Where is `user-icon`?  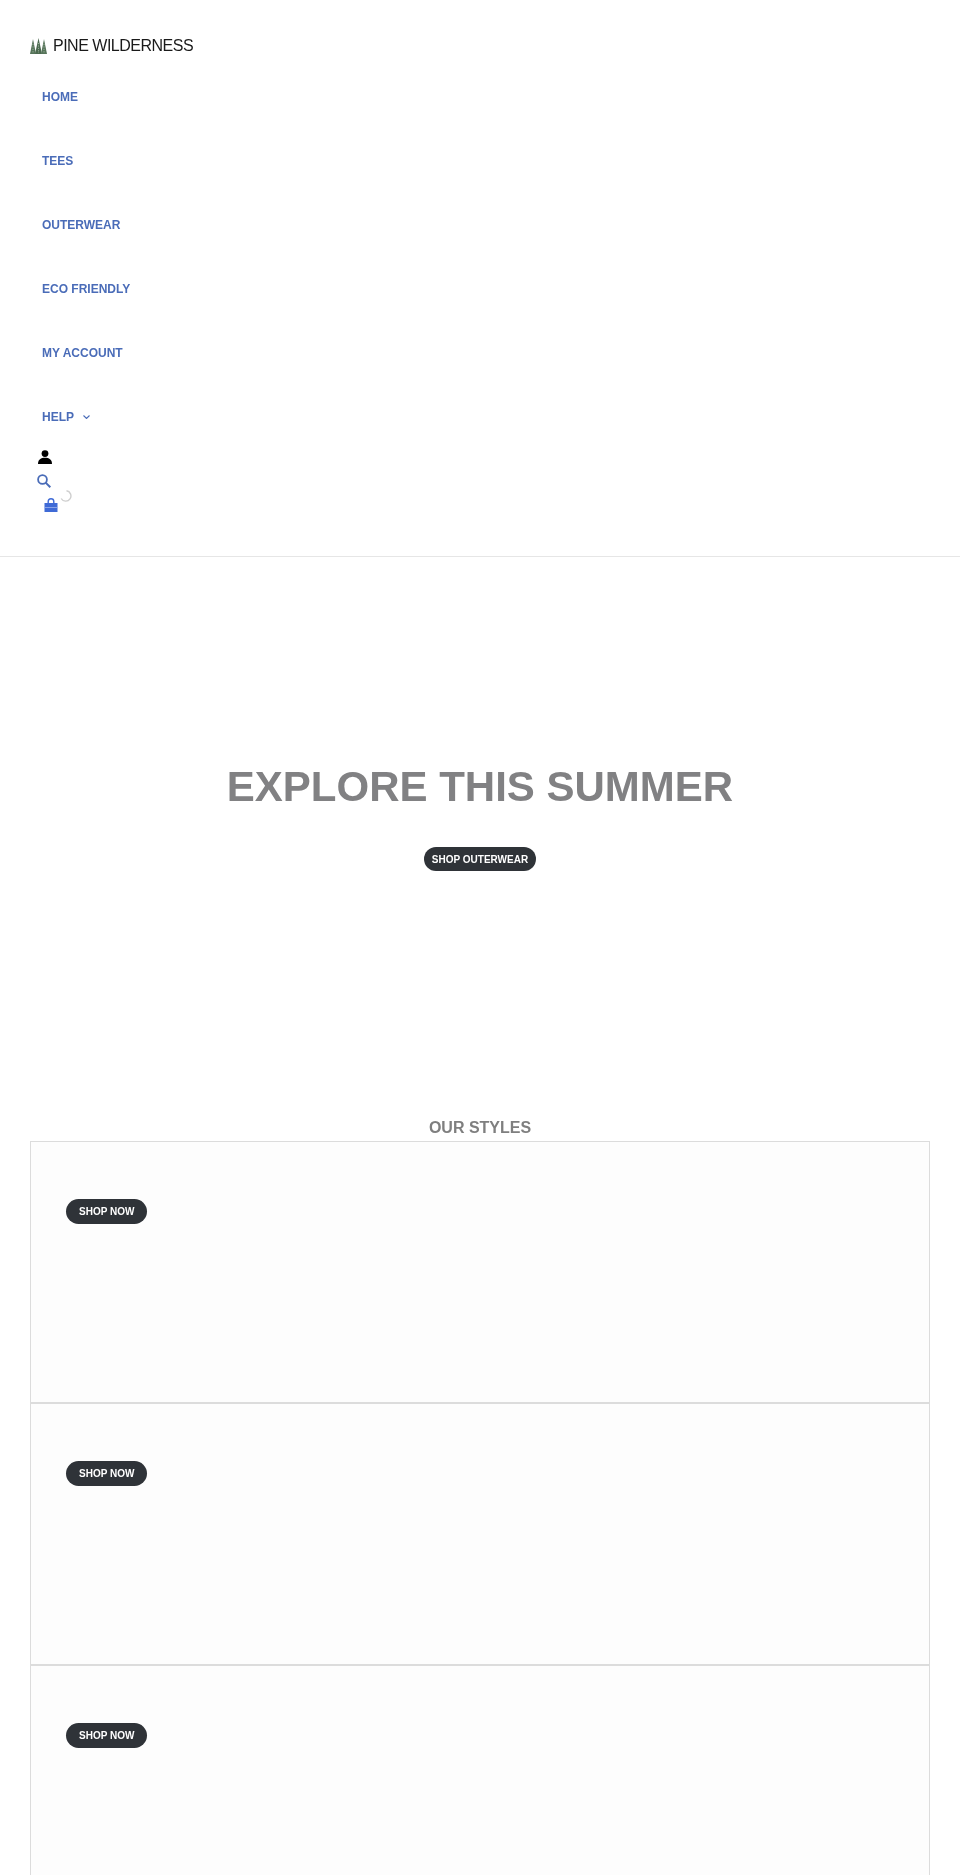 user-icon is located at coordinates (45, 457).